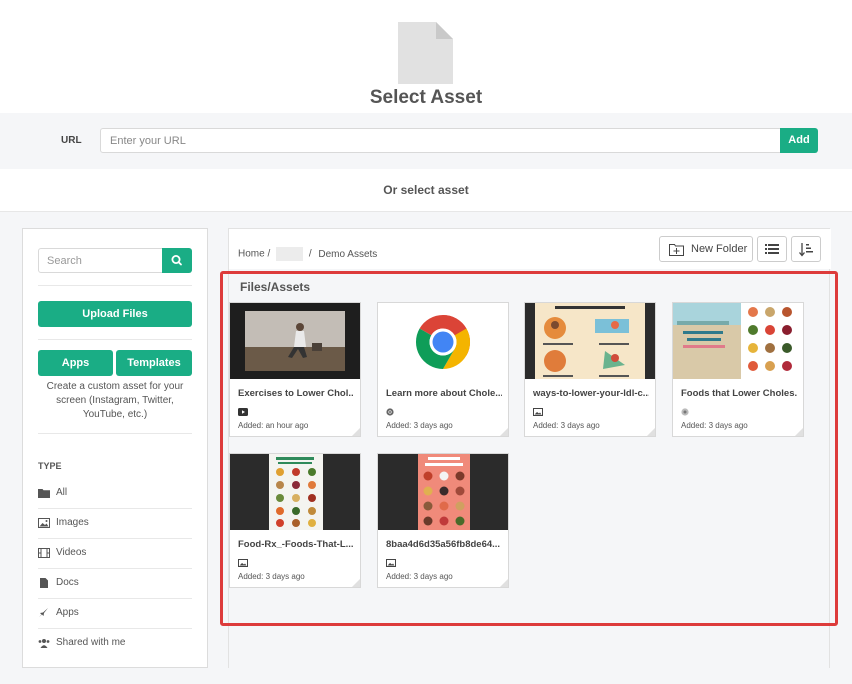 The width and height of the screenshot is (852, 684). What do you see at coordinates (75, 363) in the screenshot?
I see `apps-button: Apps` at bounding box center [75, 363].